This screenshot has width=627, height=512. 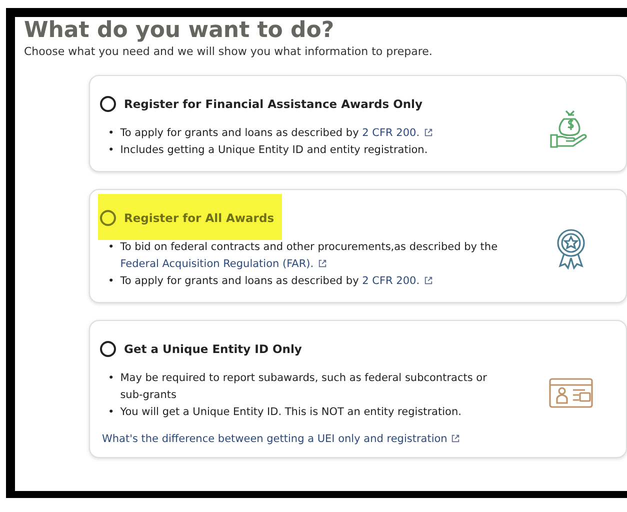 I want to click on regulation-link: Federal Acquisition Regulation (FAR)., so click(x=217, y=264).